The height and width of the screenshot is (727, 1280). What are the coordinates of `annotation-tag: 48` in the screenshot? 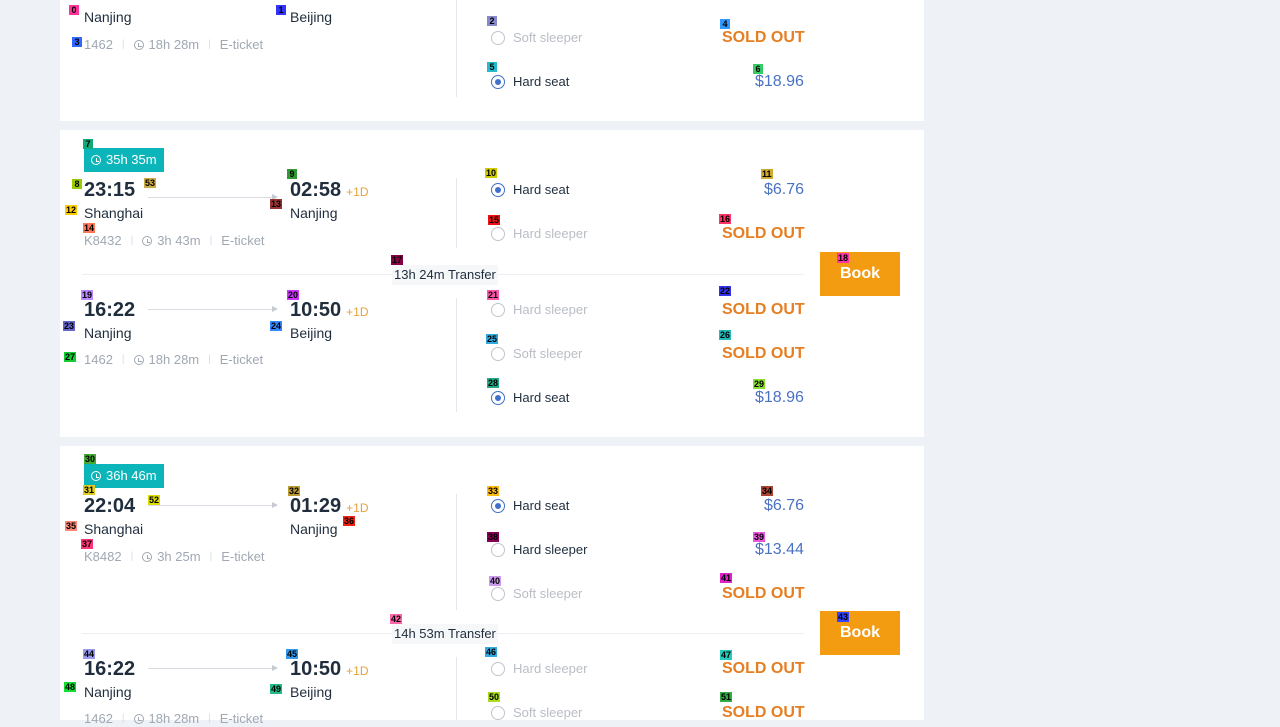 It's located at (70, 687).